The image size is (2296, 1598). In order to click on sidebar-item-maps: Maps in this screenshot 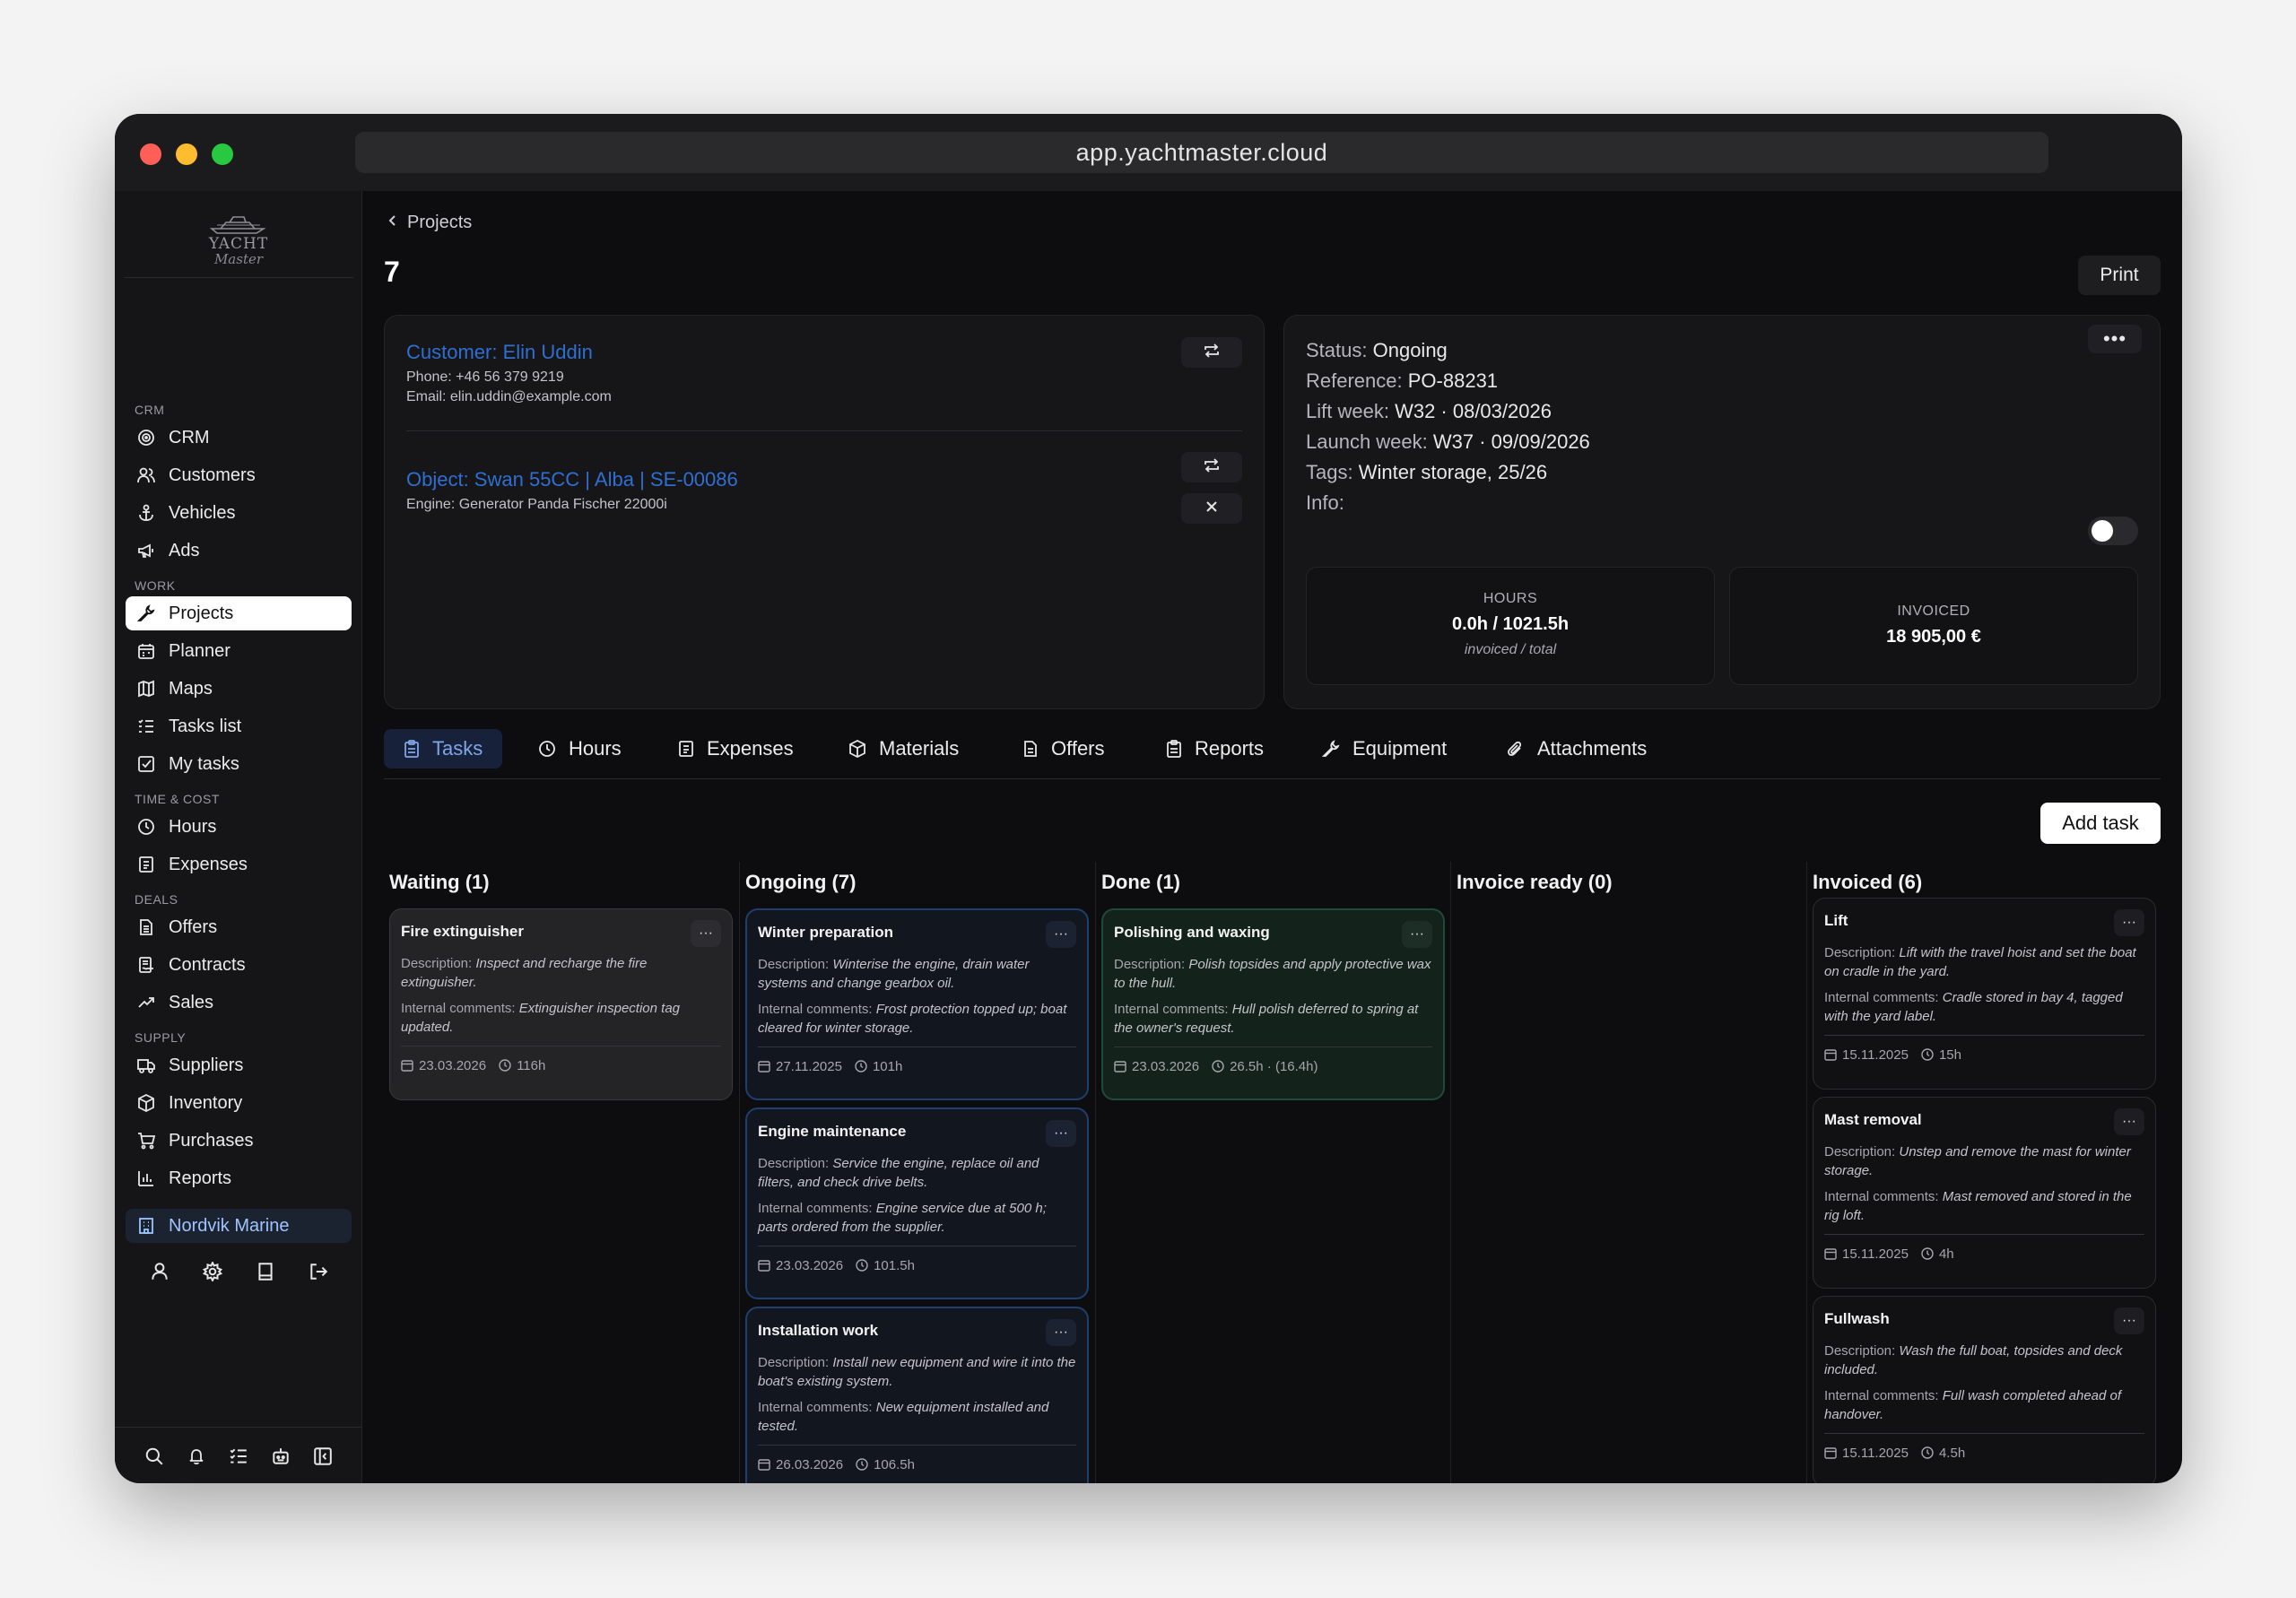, I will do `click(239, 689)`.